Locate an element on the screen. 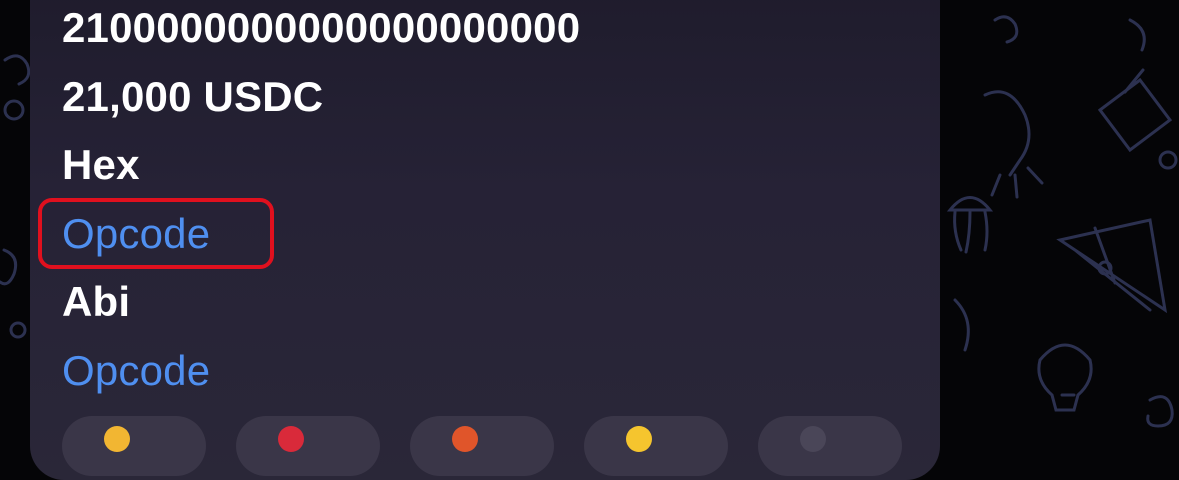 This screenshot has width=1179, height=480. reaction-fire-button is located at coordinates (482, 446).